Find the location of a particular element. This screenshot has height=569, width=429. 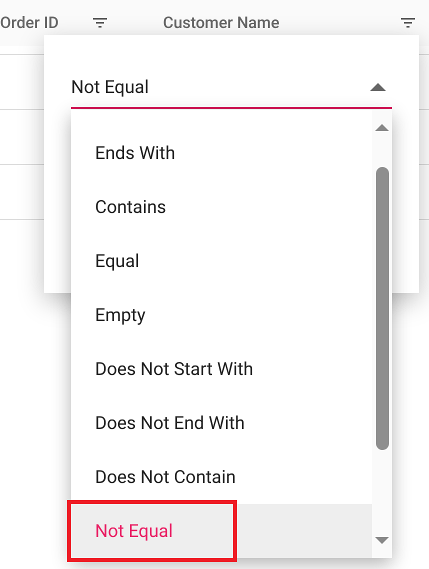

dropdown-option: Does Not End With is located at coordinates (221, 423).